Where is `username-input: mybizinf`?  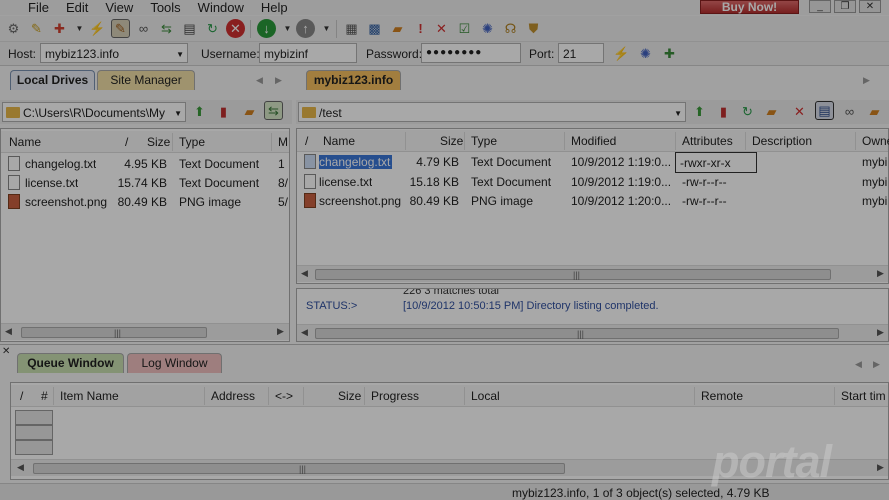 username-input: mybizinf is located at coordinates (308, 53).